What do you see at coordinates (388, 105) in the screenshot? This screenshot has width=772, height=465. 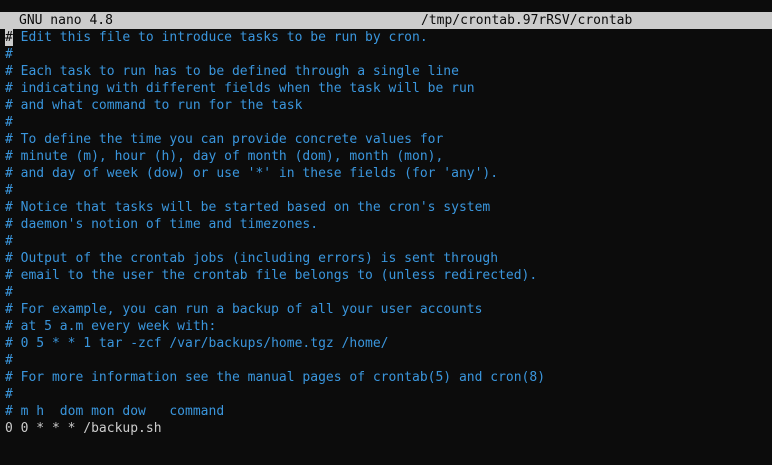 I see `editor-line: # and what command to run for the task` at bounding box center [388, 105].